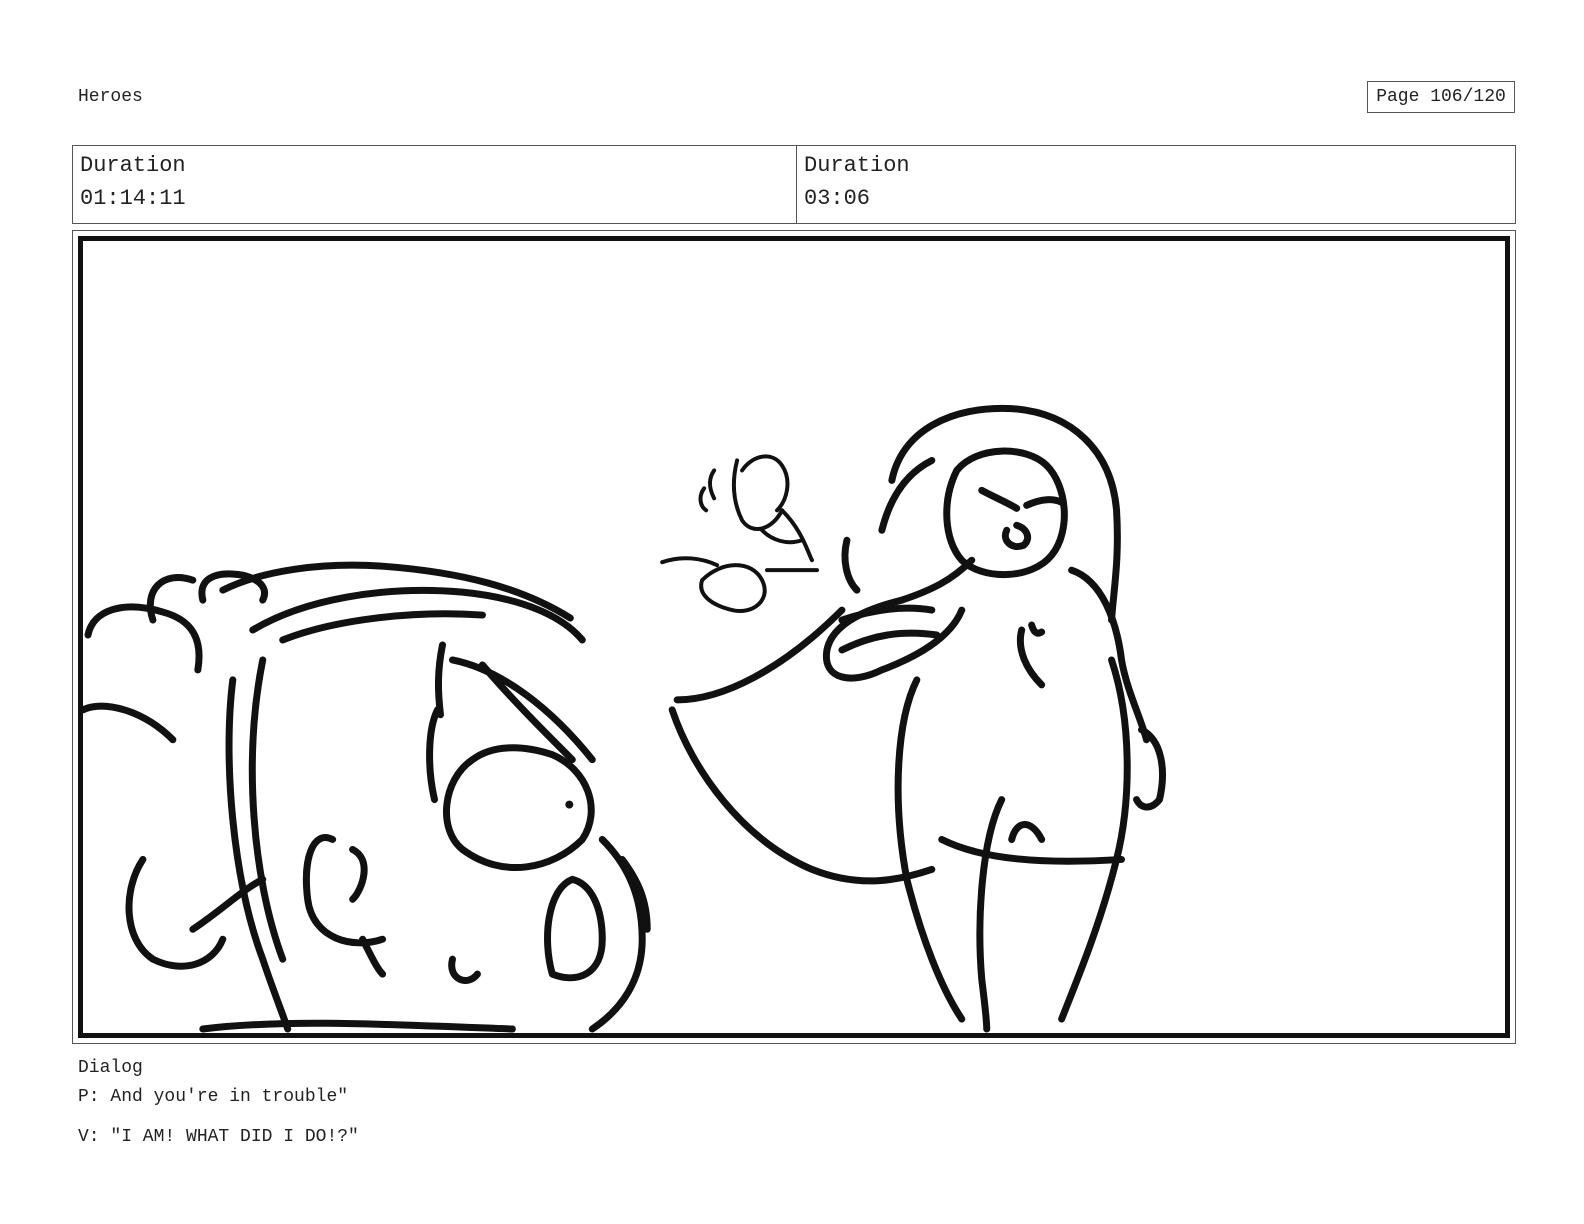 The height and width of the screenshot is (1224, 1584). I want to click on background-character-sketch, so click(739, 534).